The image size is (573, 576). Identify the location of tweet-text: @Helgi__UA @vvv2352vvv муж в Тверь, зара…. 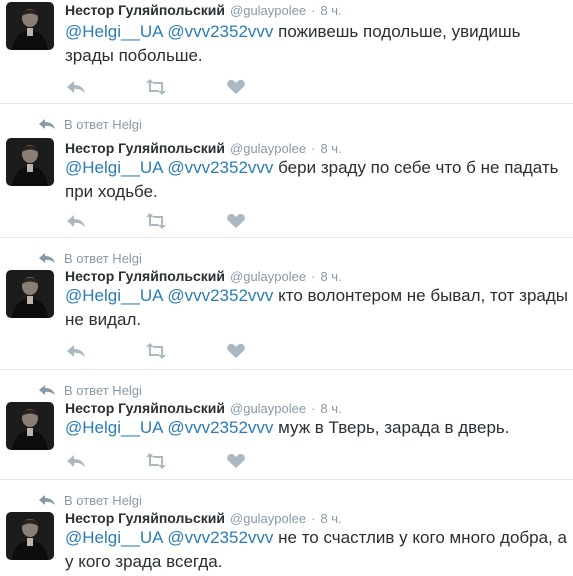
(317, 428).